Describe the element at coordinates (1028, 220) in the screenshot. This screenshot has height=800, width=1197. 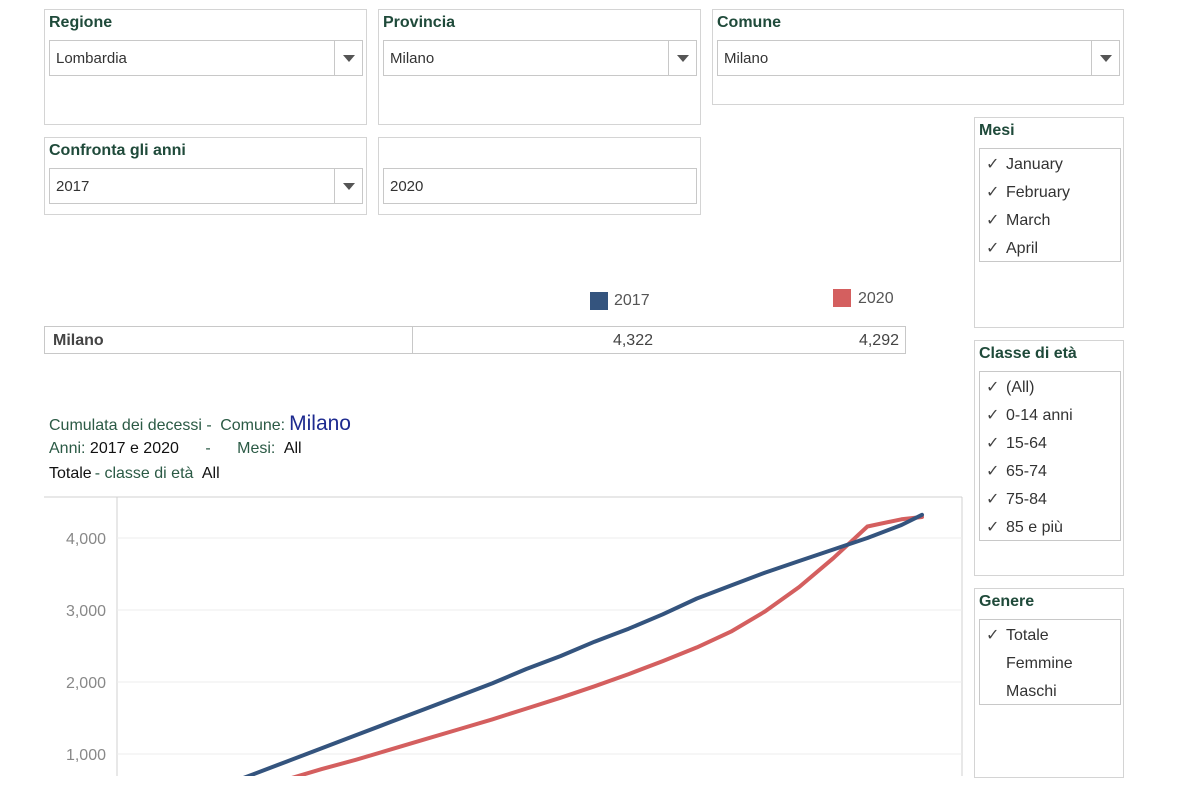
I see `mesi-item-label: March` at that location.